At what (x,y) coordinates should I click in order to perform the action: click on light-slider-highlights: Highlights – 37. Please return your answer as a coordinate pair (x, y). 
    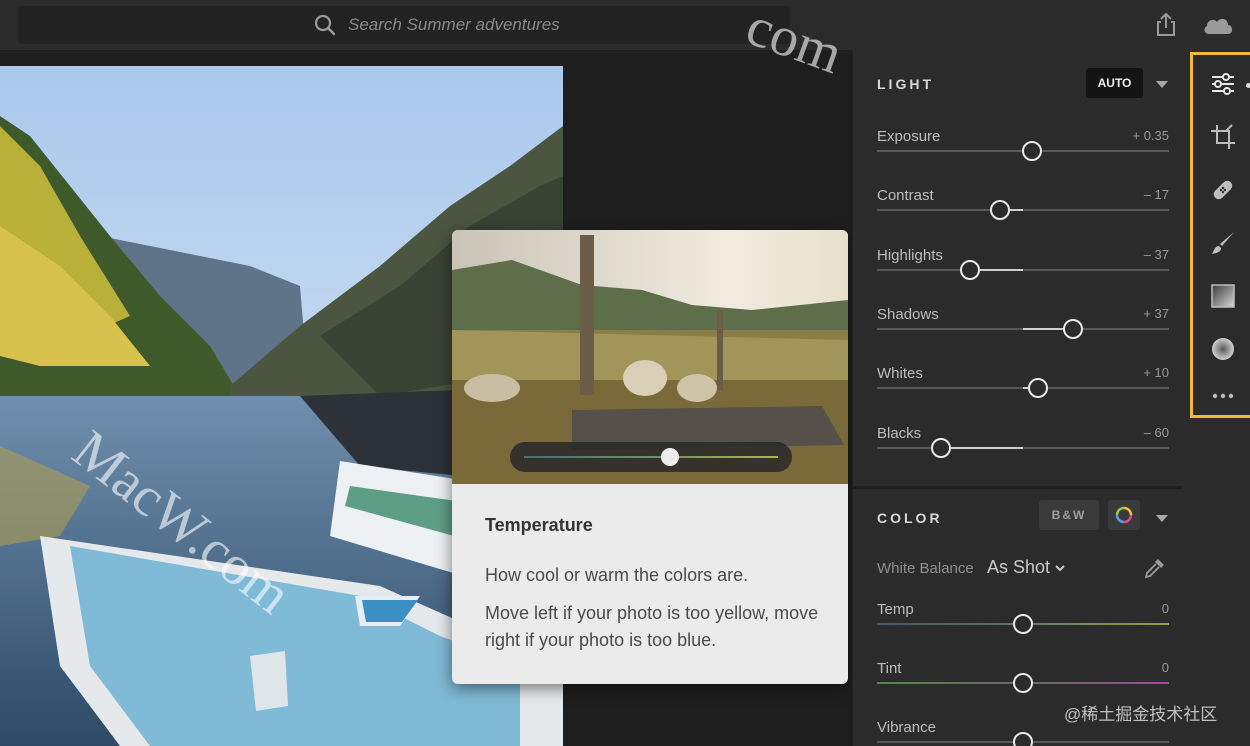
    Looking at the image, I should click on (1023, 269).